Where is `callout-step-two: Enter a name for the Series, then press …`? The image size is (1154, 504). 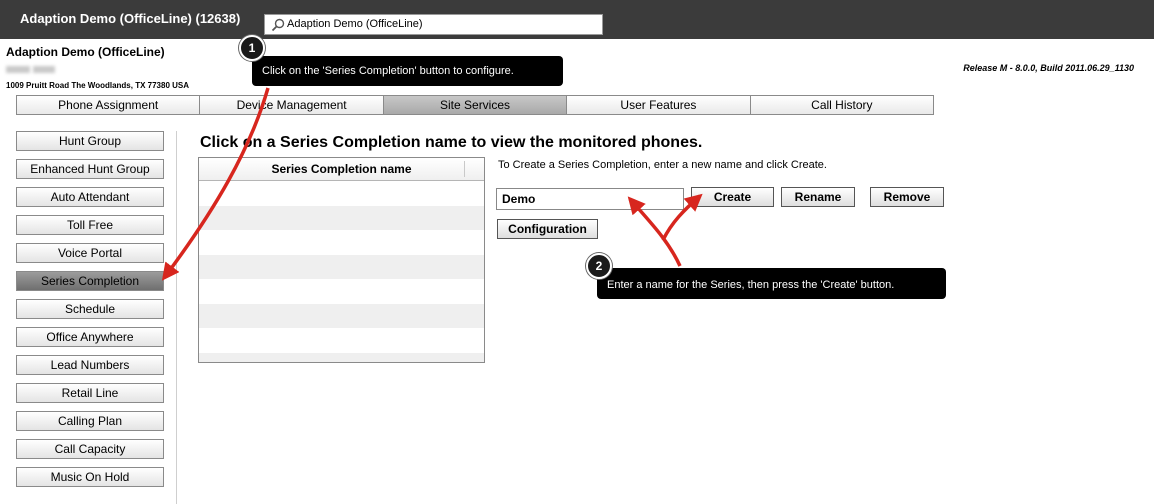
callout-step-two: Enter a name for the Series, then press … is located at coordinates (771, 283).